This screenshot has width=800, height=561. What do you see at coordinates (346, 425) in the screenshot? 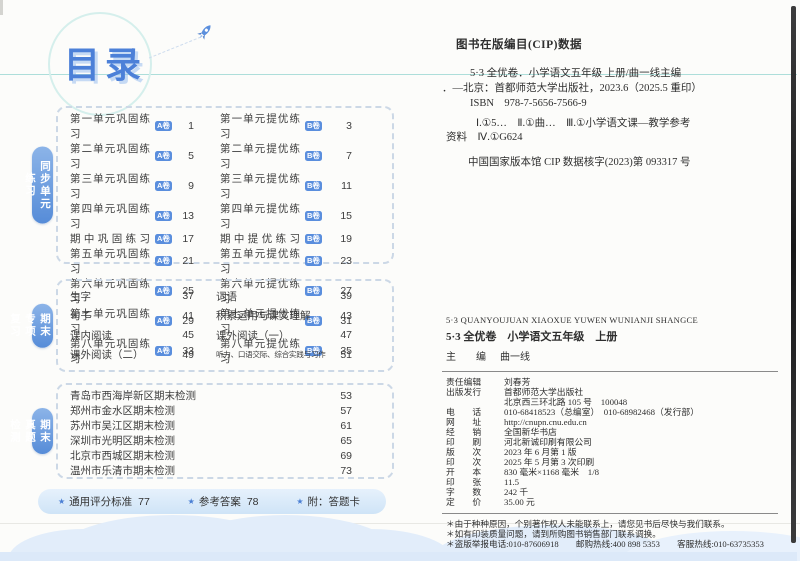
I see `entry-page: 61` at bounding box center [346, 425].